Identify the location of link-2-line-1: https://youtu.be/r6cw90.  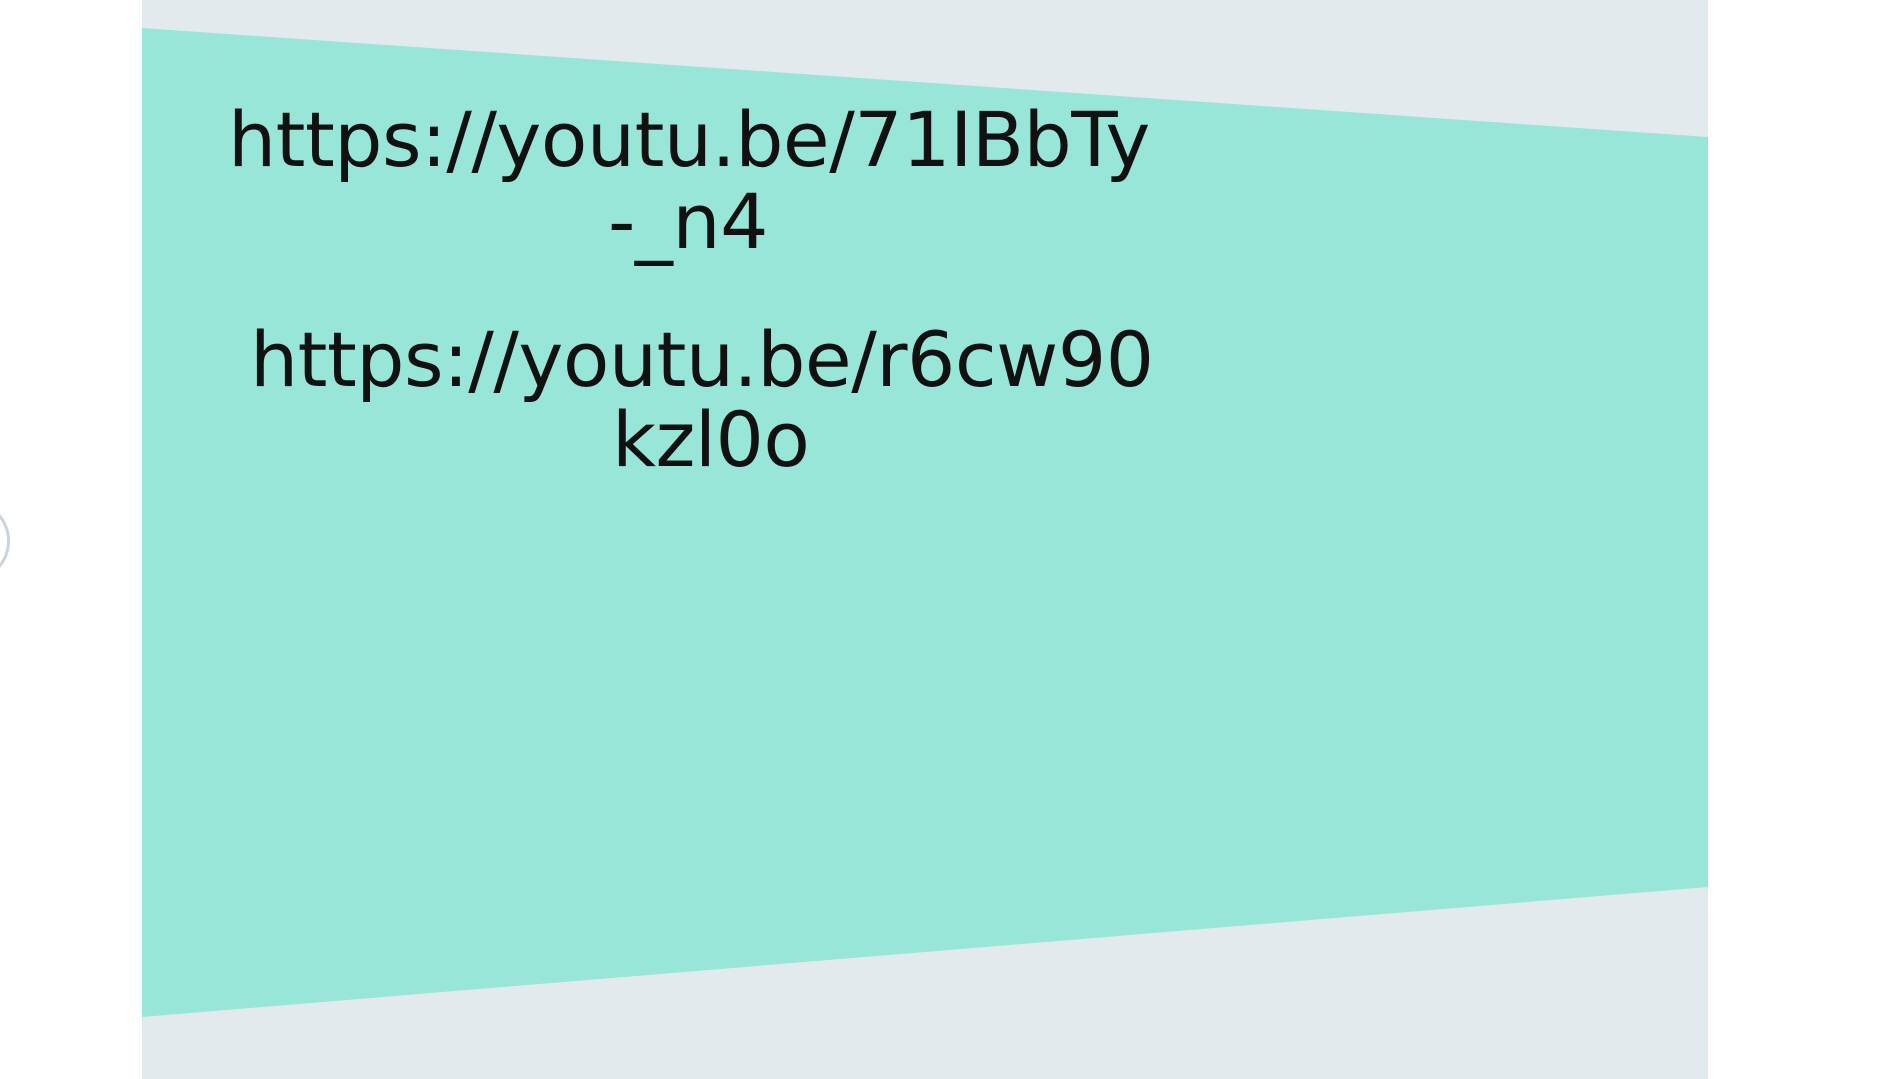
(702, 360).